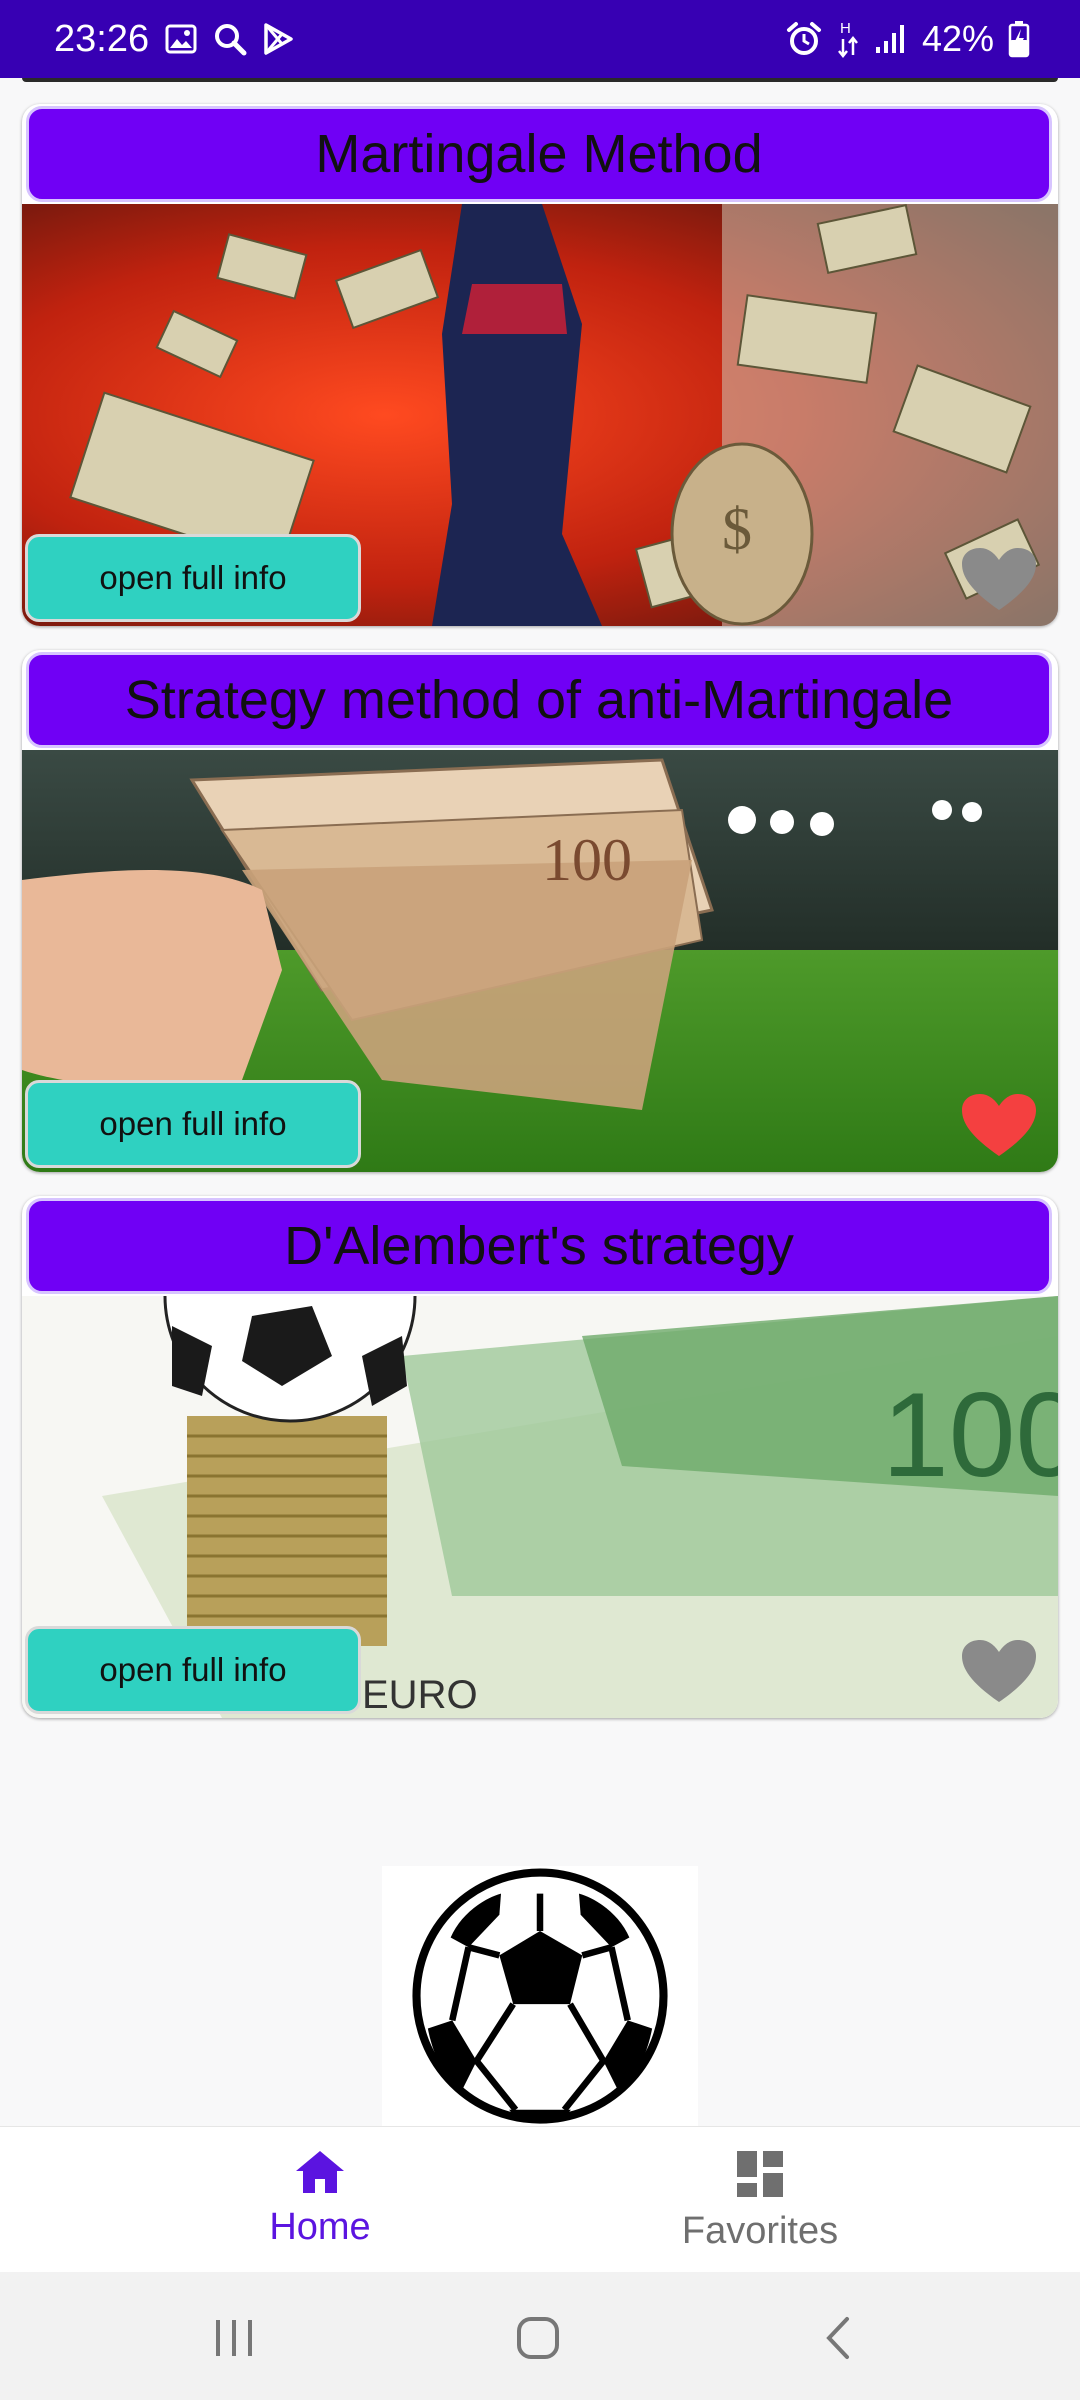  What do you see at coordinates (957, 38) in the screenshot?
I see `battery-percentage: 42%` at bounding box center [957, 38].